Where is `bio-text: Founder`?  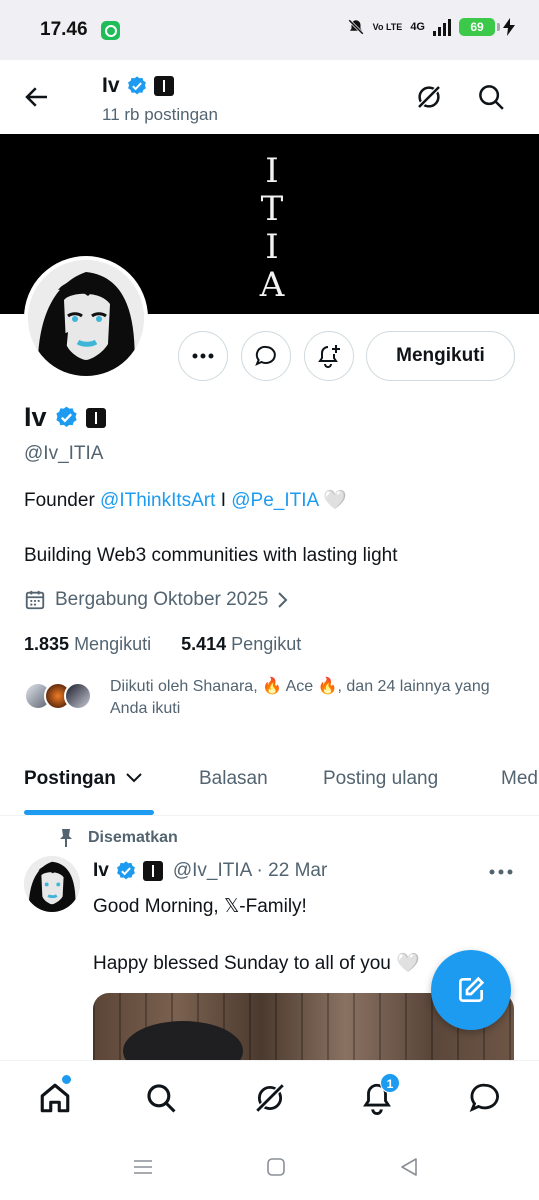 bio-text: Founder is located at coordinates (62, 500).